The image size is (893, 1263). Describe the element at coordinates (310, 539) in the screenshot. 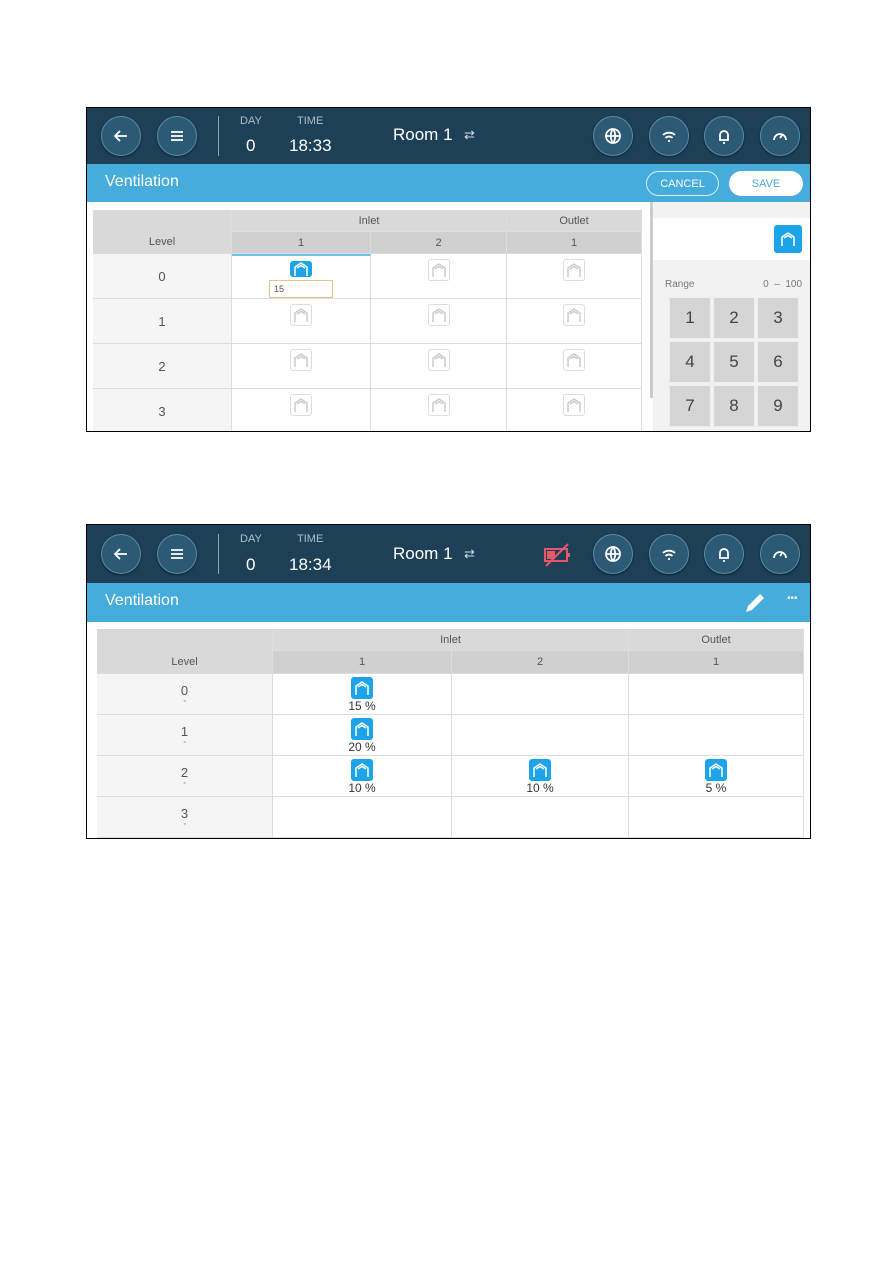

I see `time-label: TIME` at that location.